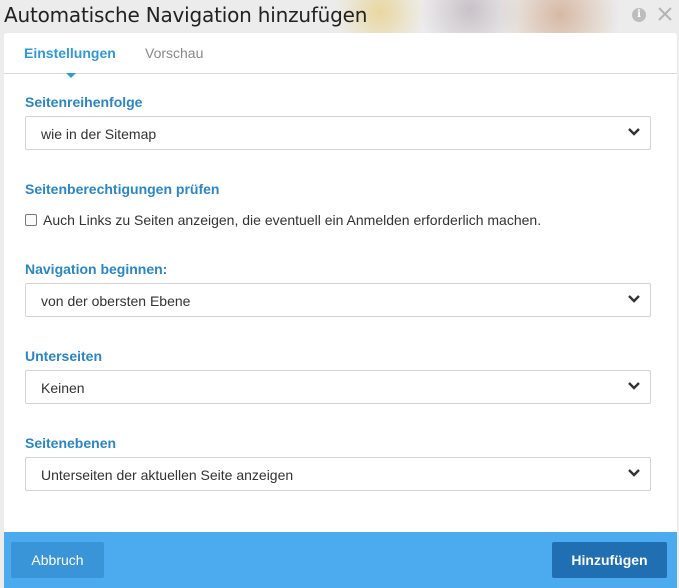 The height and width of the screenshot is (588, 679). What do you see at coordinates (639, 15) in the screenshot?
I see `info-icon: i` at bounding box center [639, 15].